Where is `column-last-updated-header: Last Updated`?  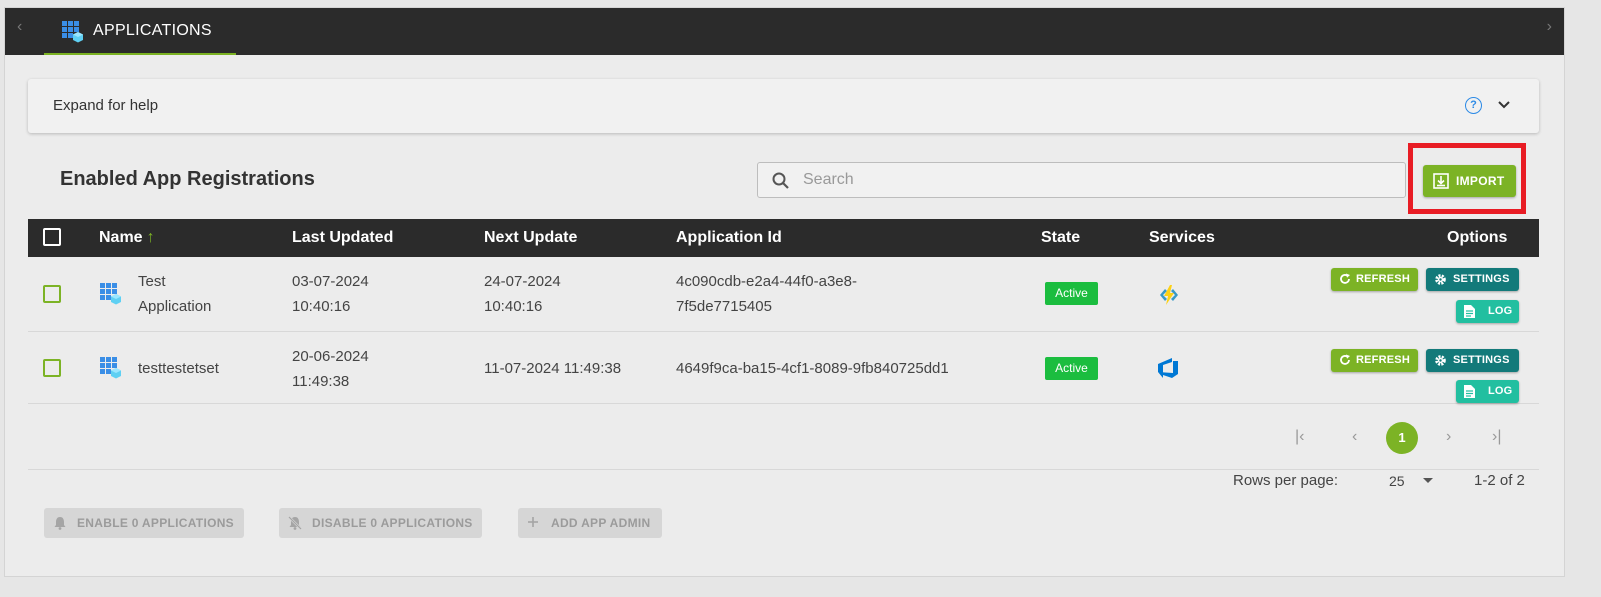 column-last-updated-header: Last Updated is located at coordinates (342, 238).